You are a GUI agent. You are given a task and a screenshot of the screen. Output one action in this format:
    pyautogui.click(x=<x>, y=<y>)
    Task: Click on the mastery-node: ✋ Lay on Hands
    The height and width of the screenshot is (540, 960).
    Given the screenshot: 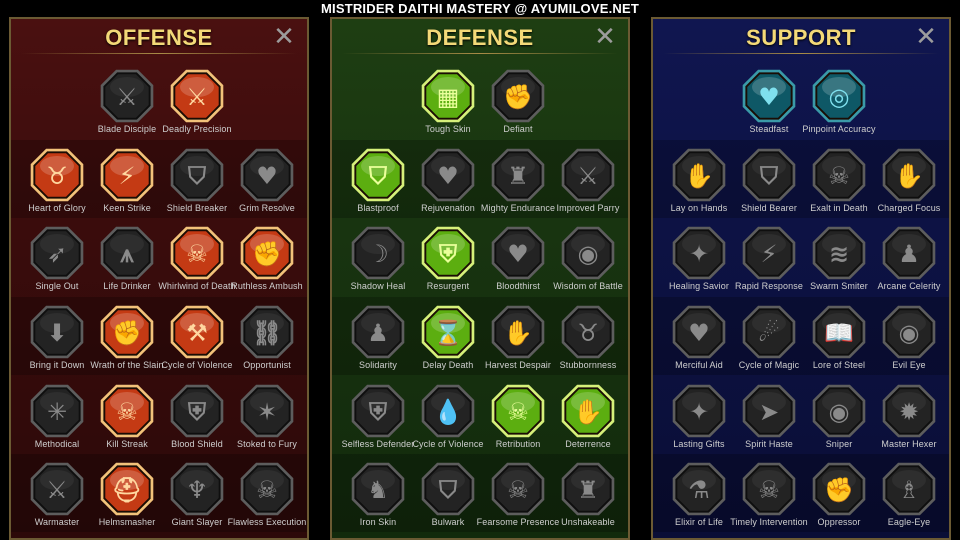 What is the action you would take?
    pyautogui.click(x=699, y=187)
    